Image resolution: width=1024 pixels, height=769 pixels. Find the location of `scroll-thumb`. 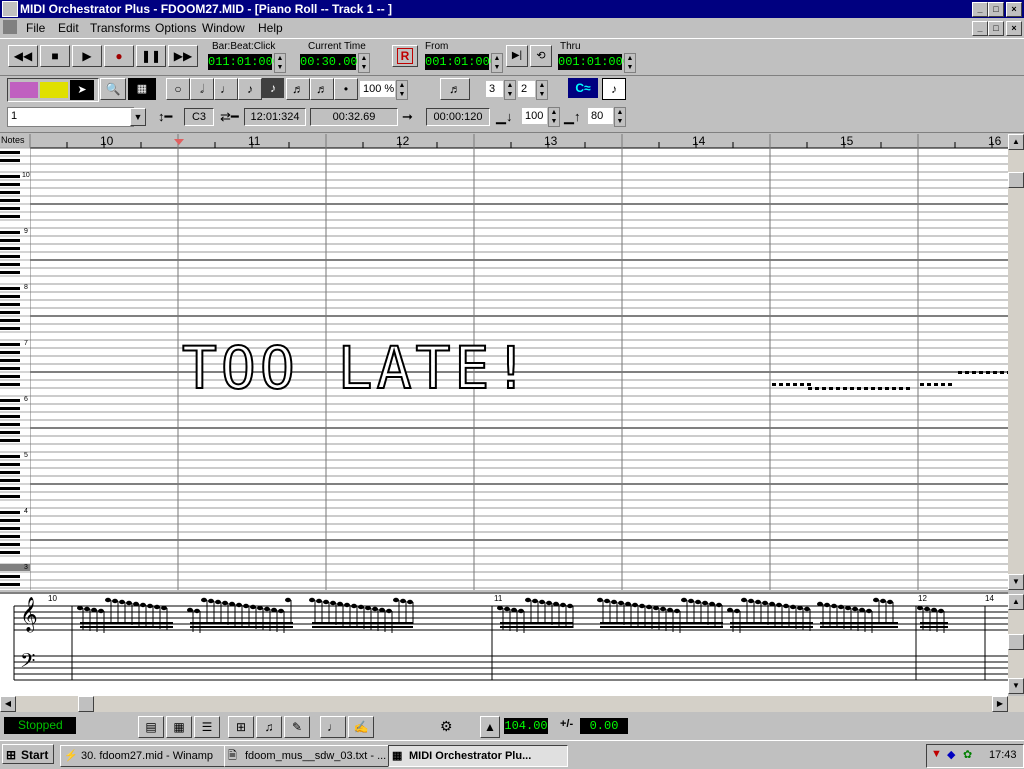

scroll-thumb is located at coordinates (1016, 180).